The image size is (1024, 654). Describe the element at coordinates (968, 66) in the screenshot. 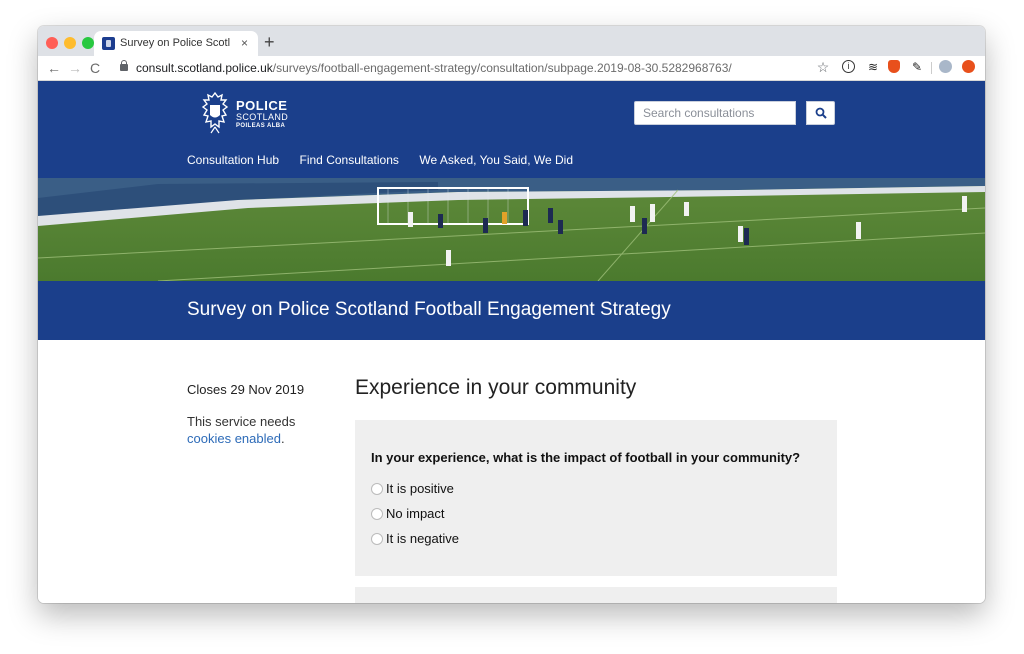

I see `record-icon` at that location.